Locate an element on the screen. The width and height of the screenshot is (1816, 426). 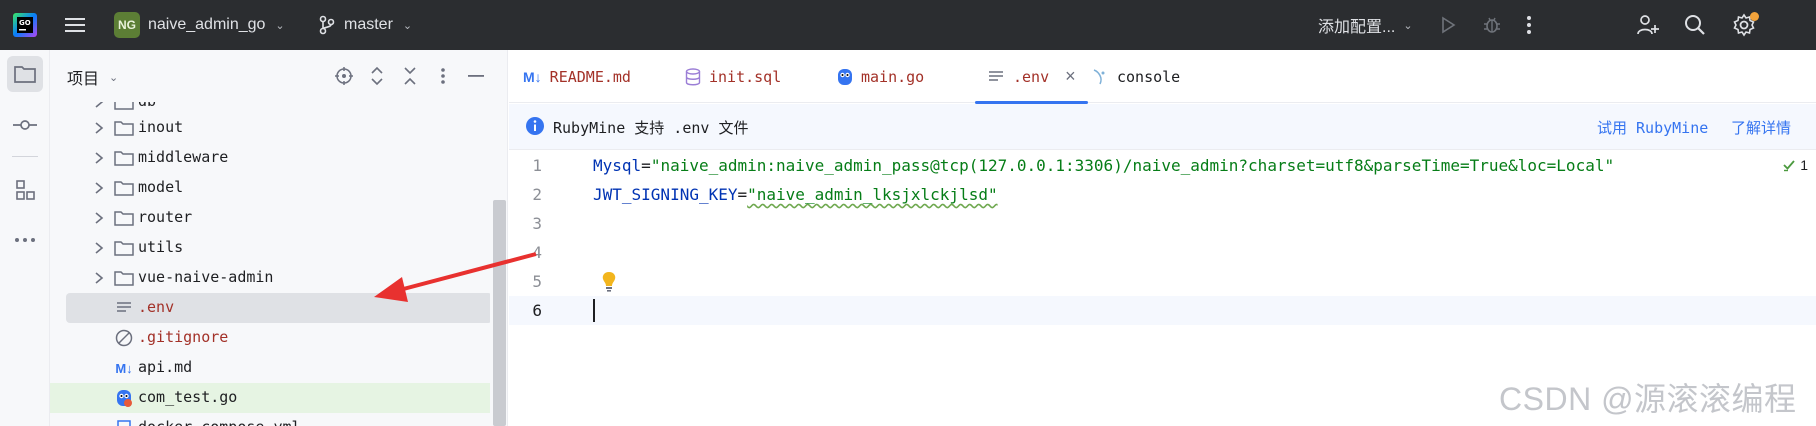
tab-main-go: main.go is located at coordinates (880, 76).